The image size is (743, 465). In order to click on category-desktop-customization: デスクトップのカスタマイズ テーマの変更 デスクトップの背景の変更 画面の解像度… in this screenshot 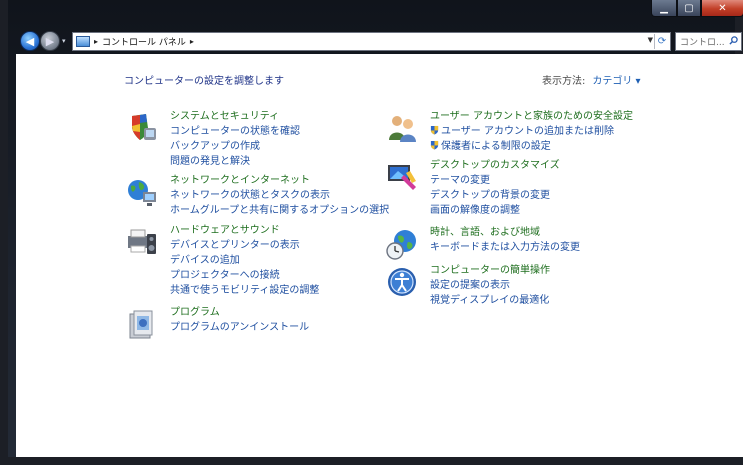, I will do `click(506, 188)`.